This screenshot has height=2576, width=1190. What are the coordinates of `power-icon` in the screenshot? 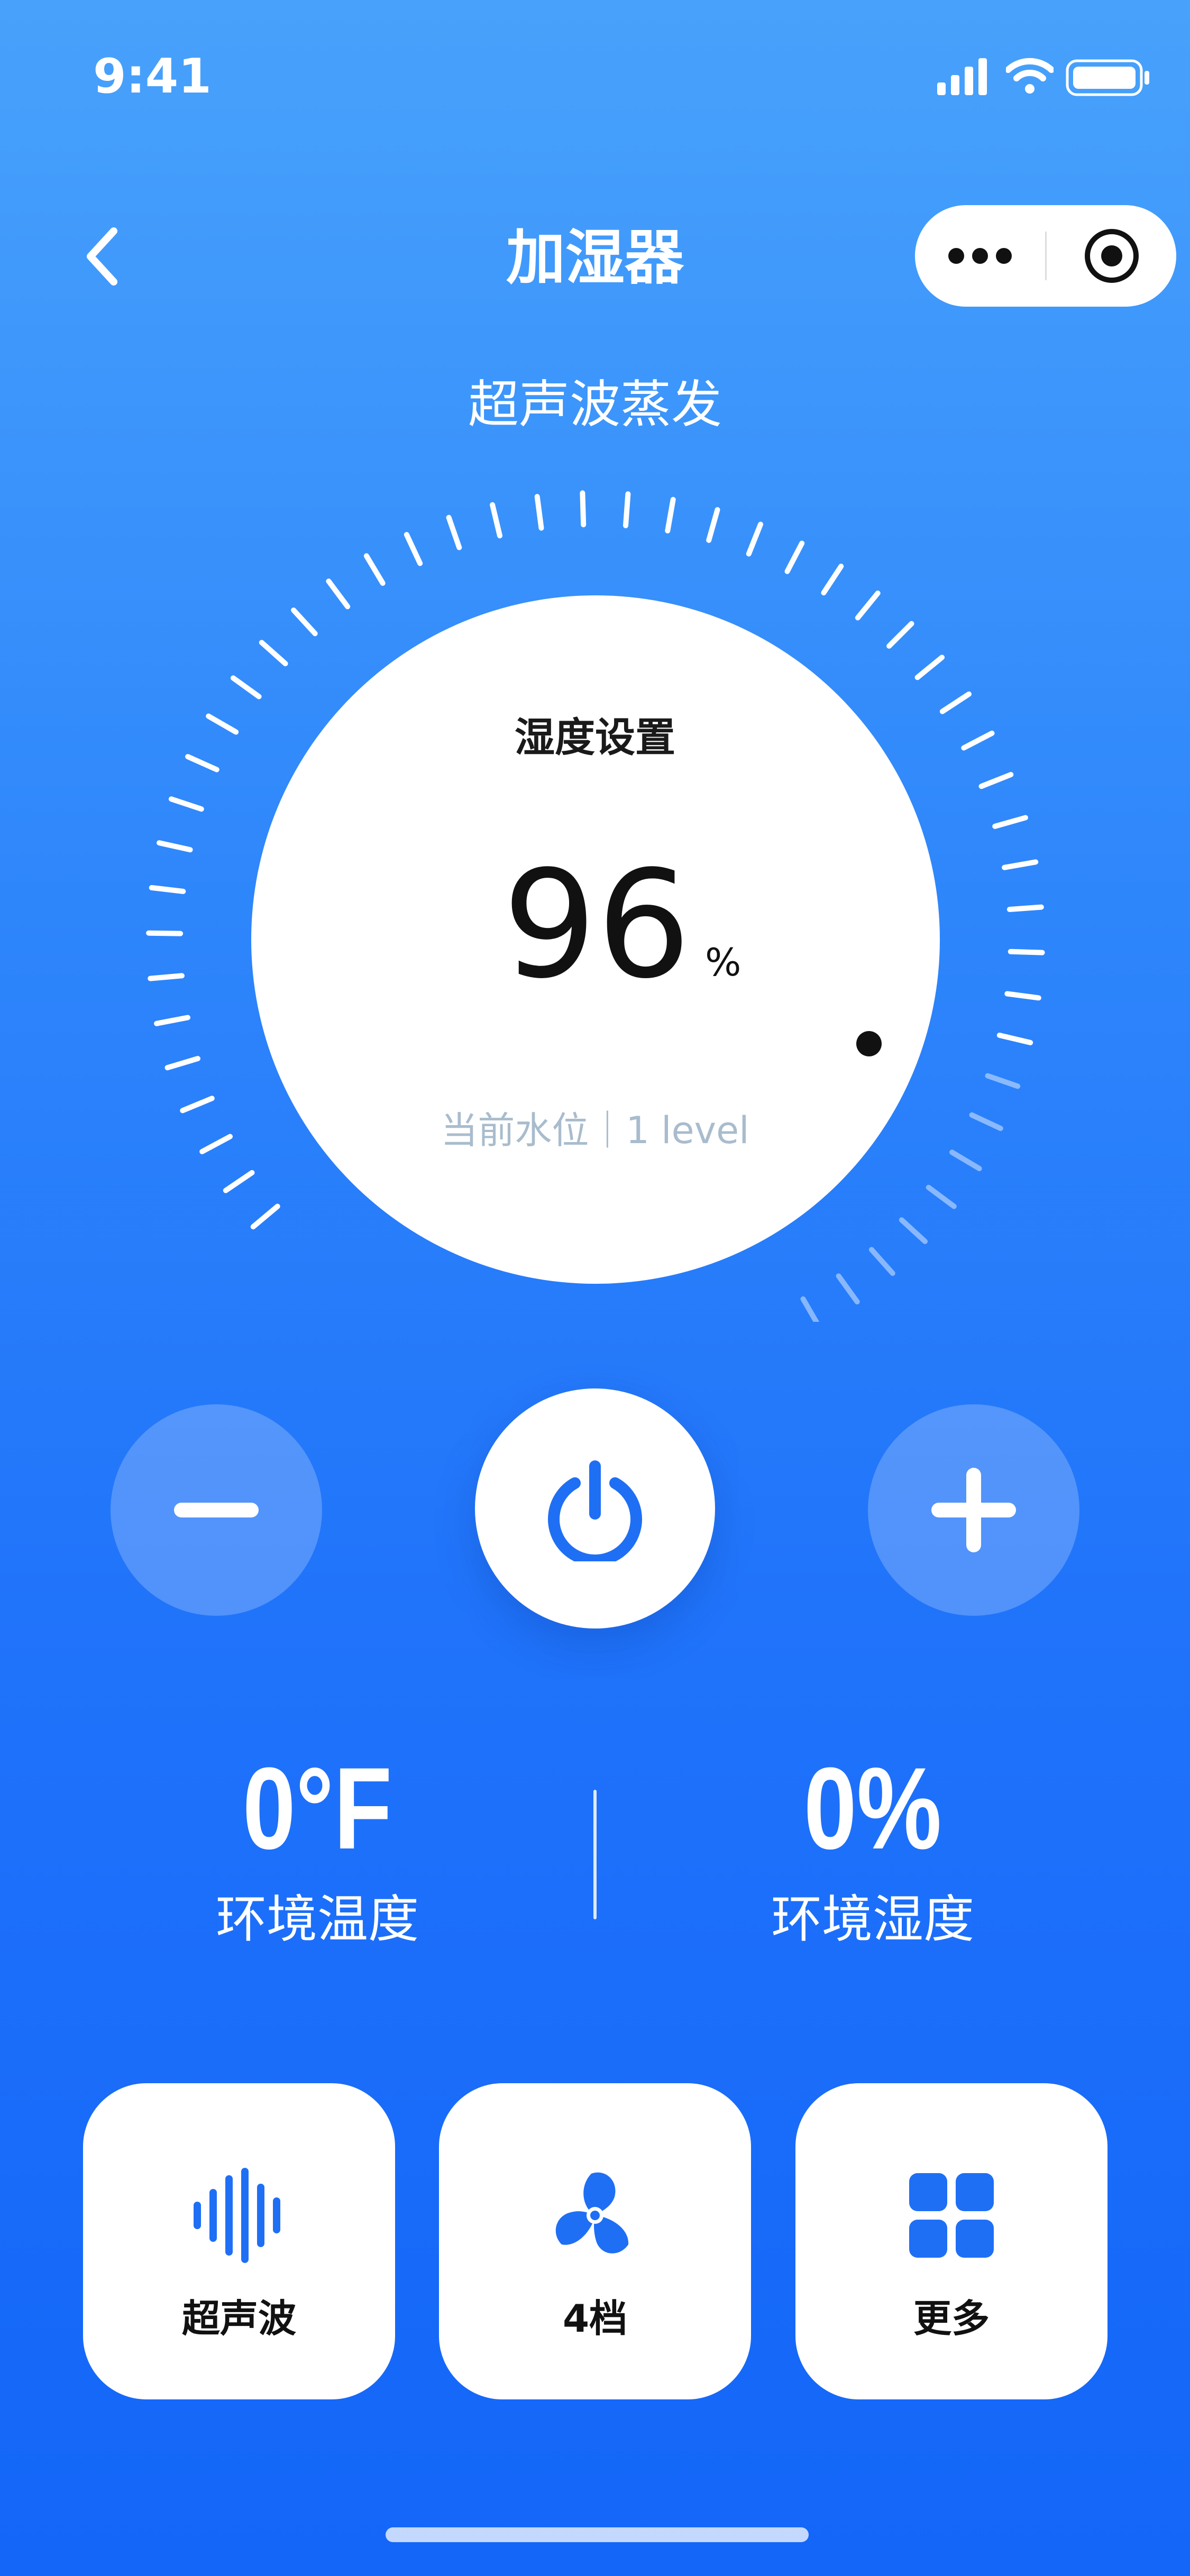 It's located at (595, 1511).